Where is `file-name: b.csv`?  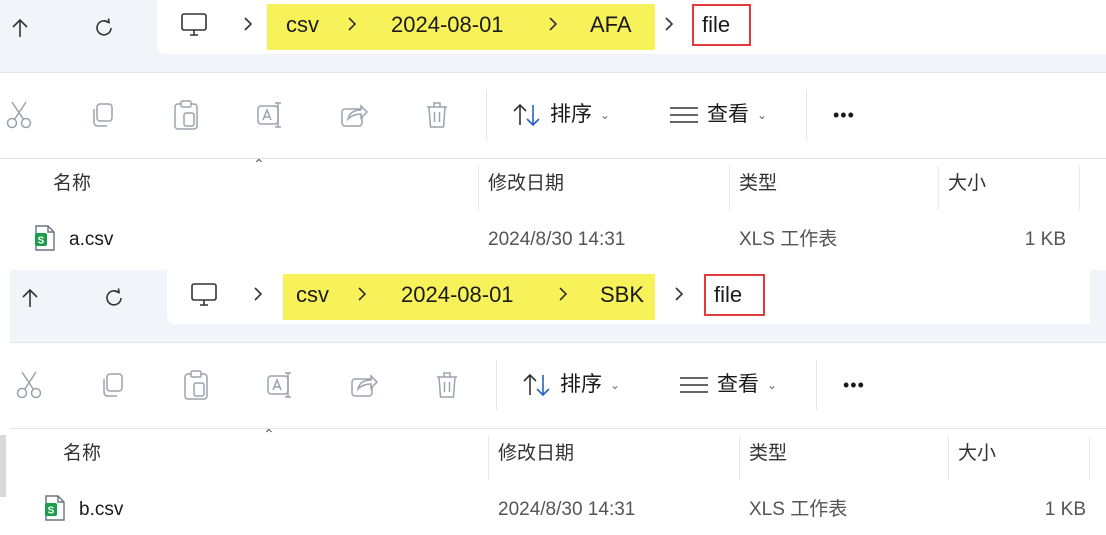
file-name: b.csv is located at coordinates (101, 510).